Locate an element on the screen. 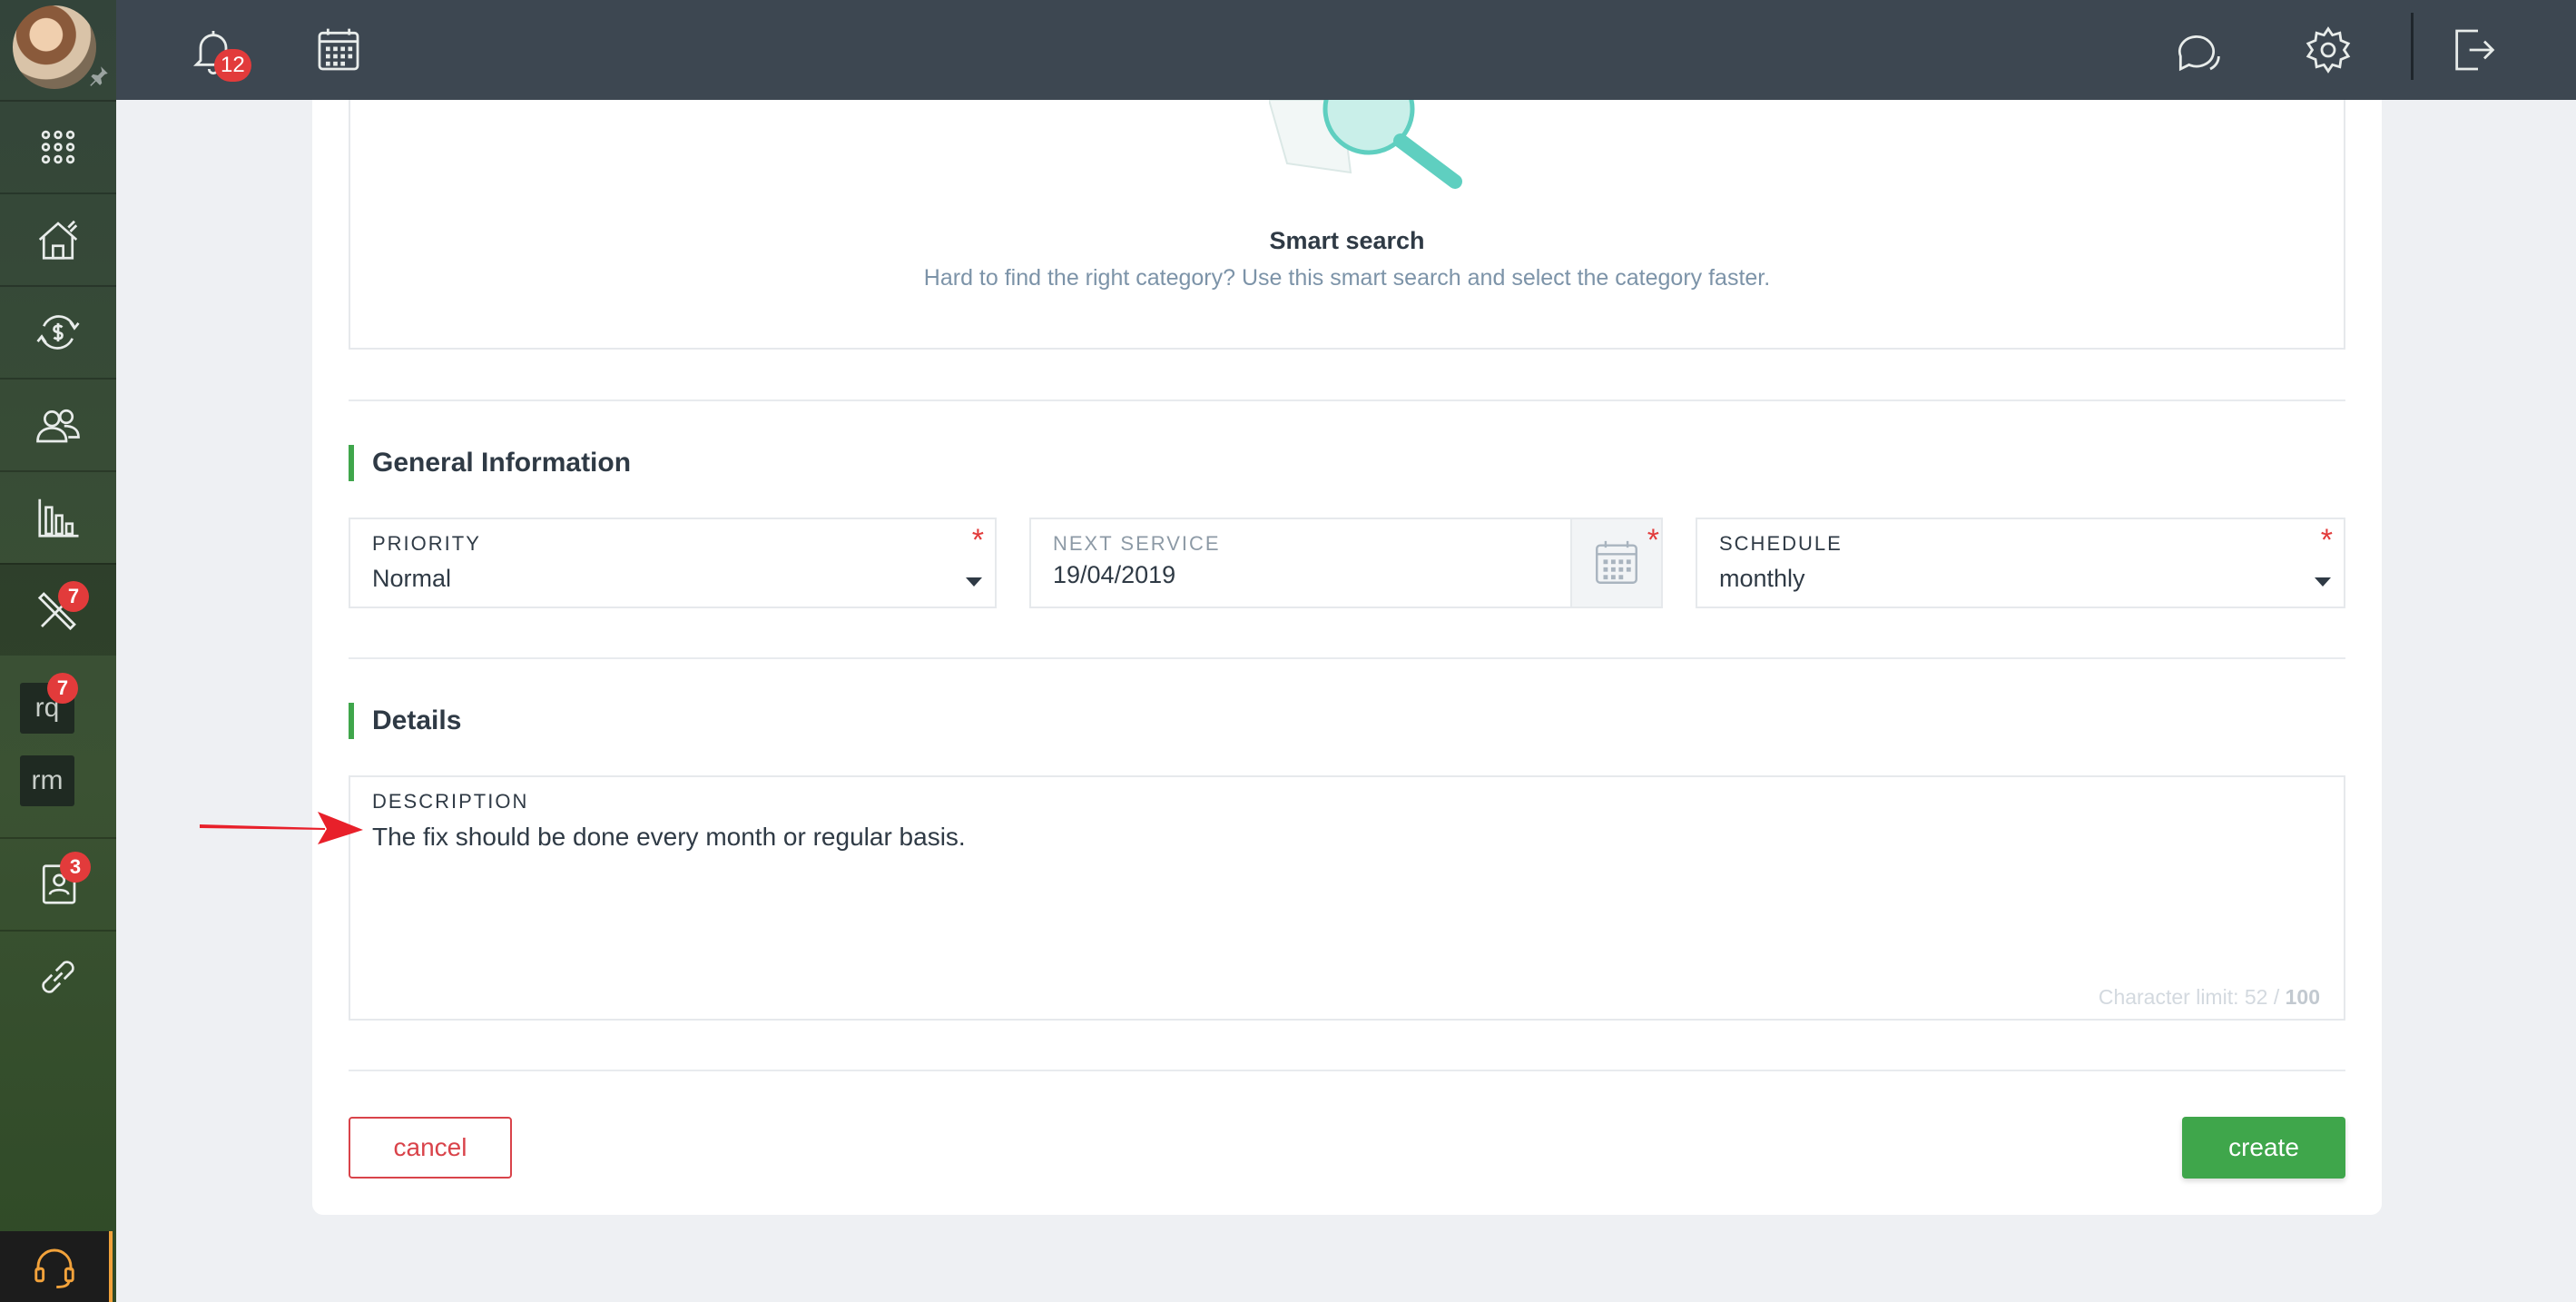 The width and height of the screenshot is (2576, 1302). notifications-badge: 12 is located at coordinates (232, 65).